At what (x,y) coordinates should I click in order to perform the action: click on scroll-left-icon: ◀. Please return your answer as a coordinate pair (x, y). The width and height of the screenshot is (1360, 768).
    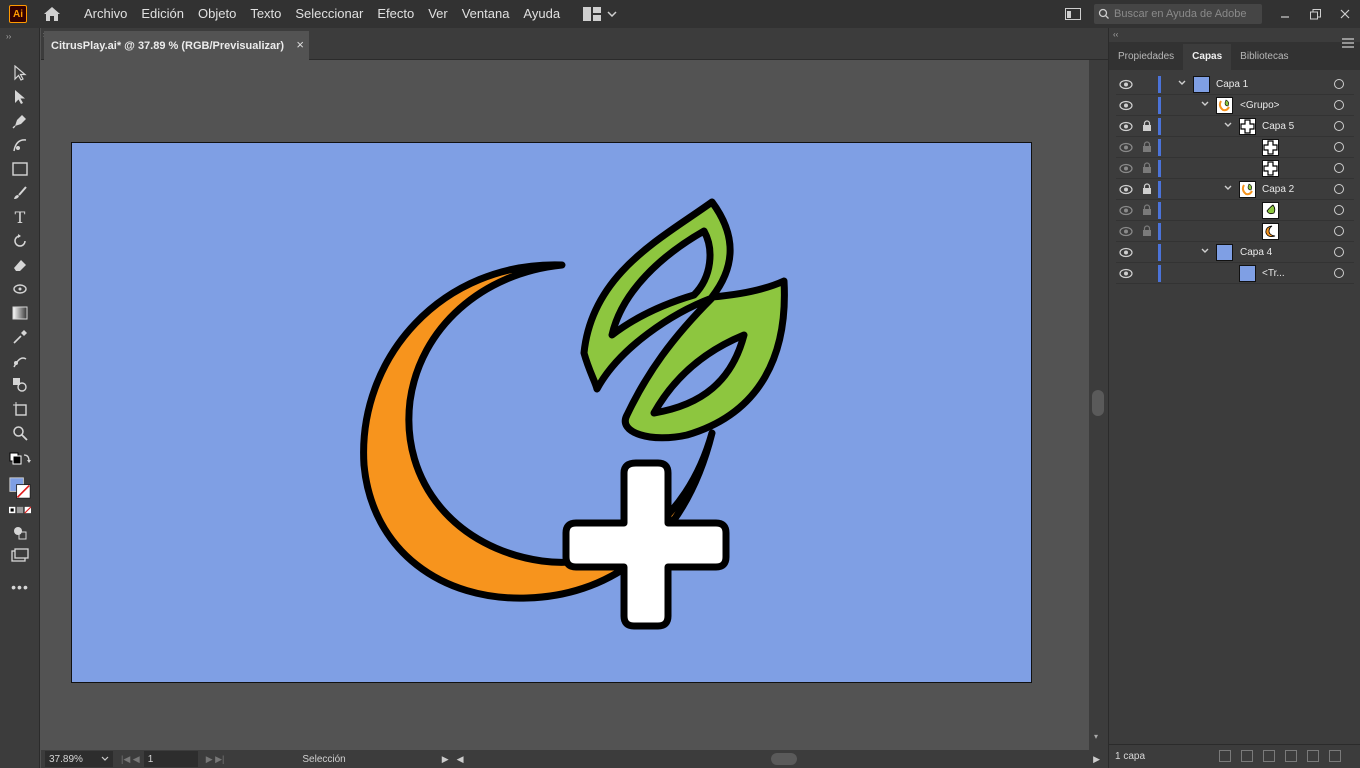
    Looking at the image, I should click on (460, 759).